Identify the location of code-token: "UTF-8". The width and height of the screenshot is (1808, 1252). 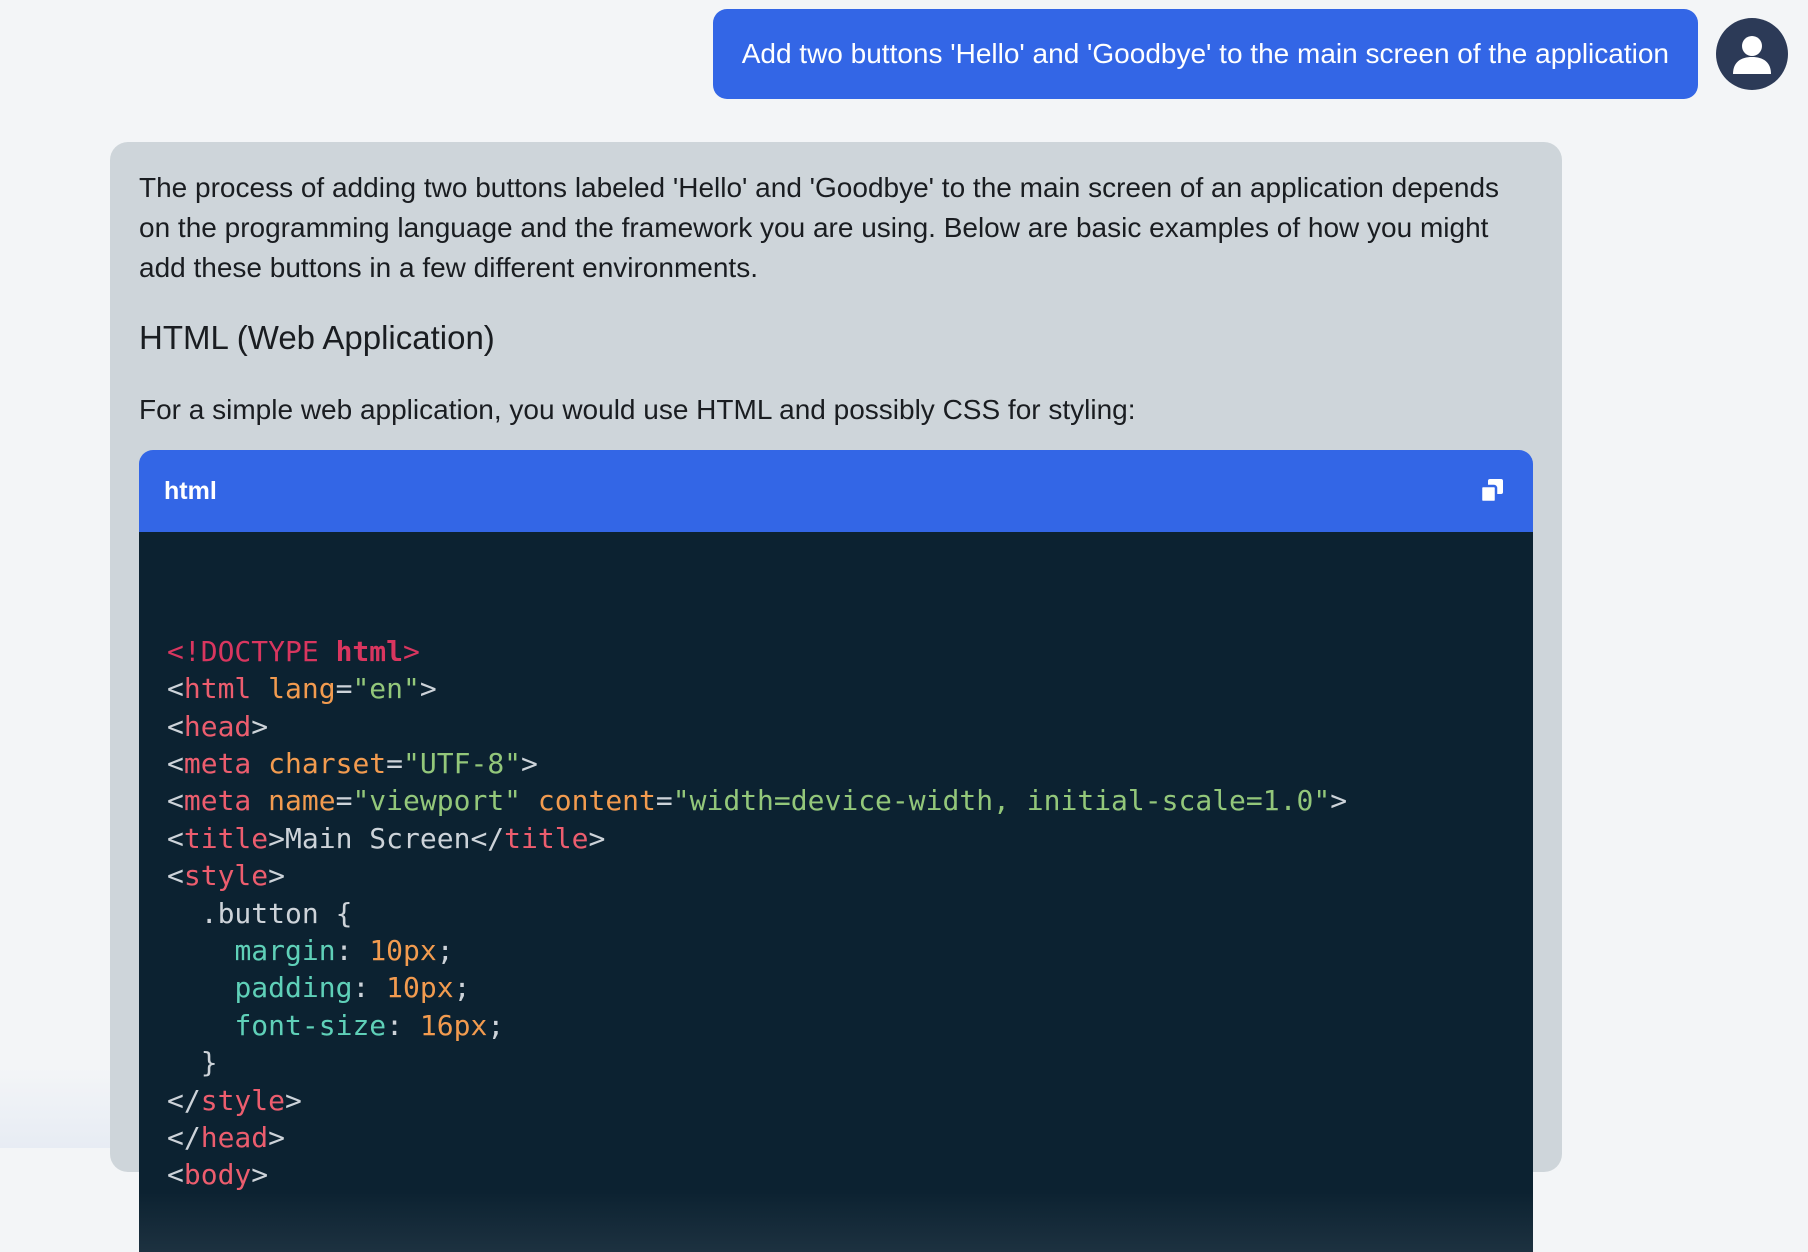
(462, 763).